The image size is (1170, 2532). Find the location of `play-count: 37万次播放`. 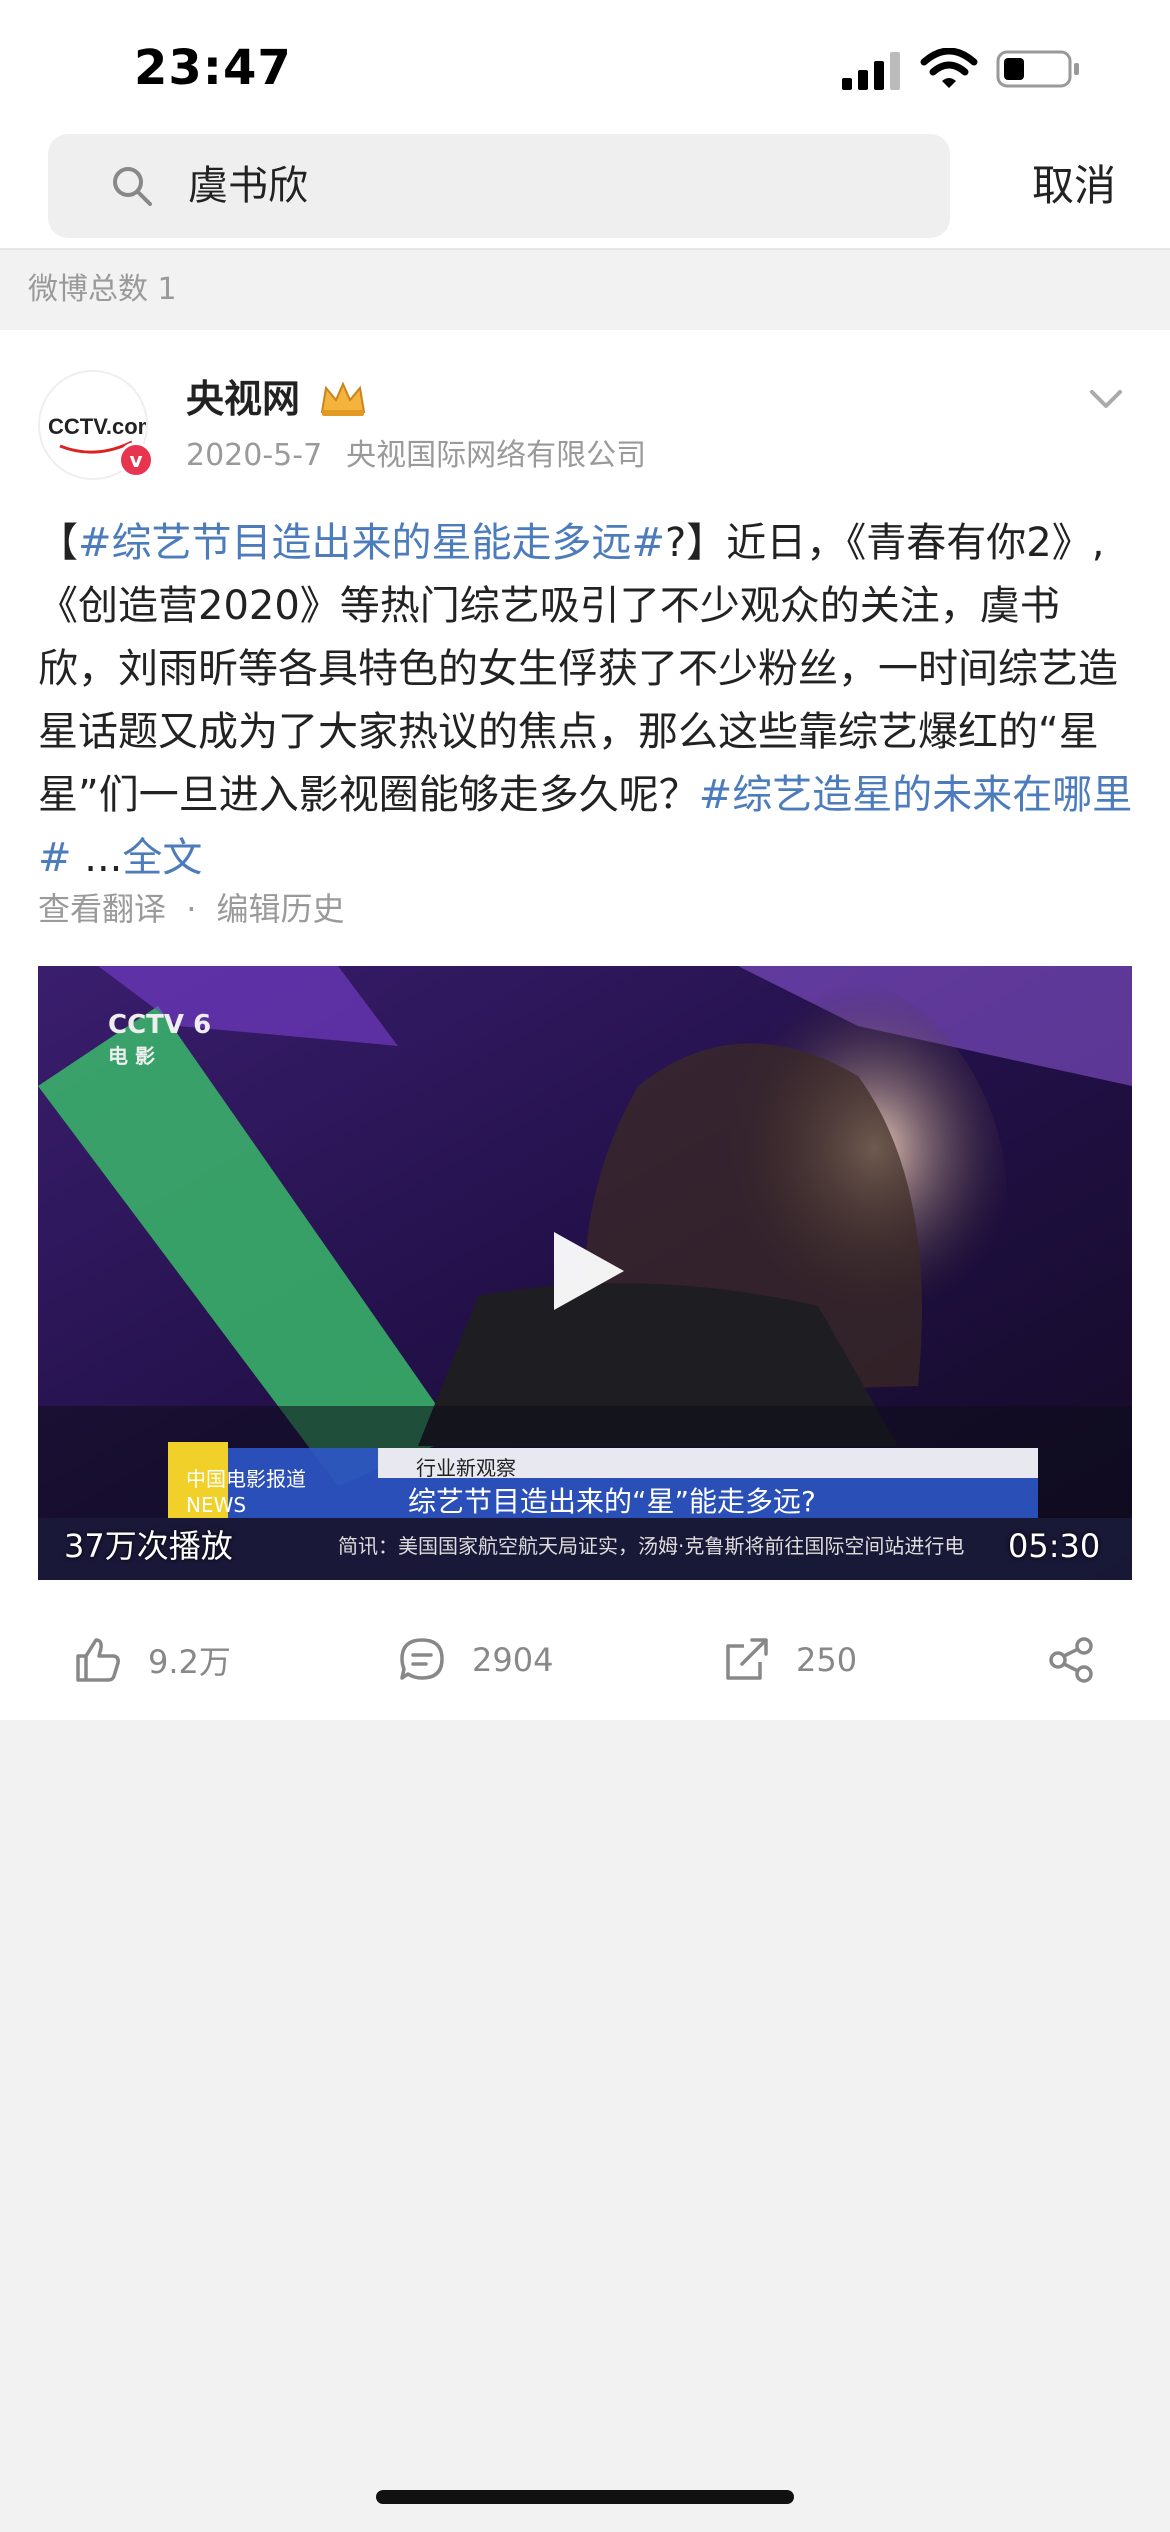

play-count: 37万次播放 is located at coordinates (148, 1546).